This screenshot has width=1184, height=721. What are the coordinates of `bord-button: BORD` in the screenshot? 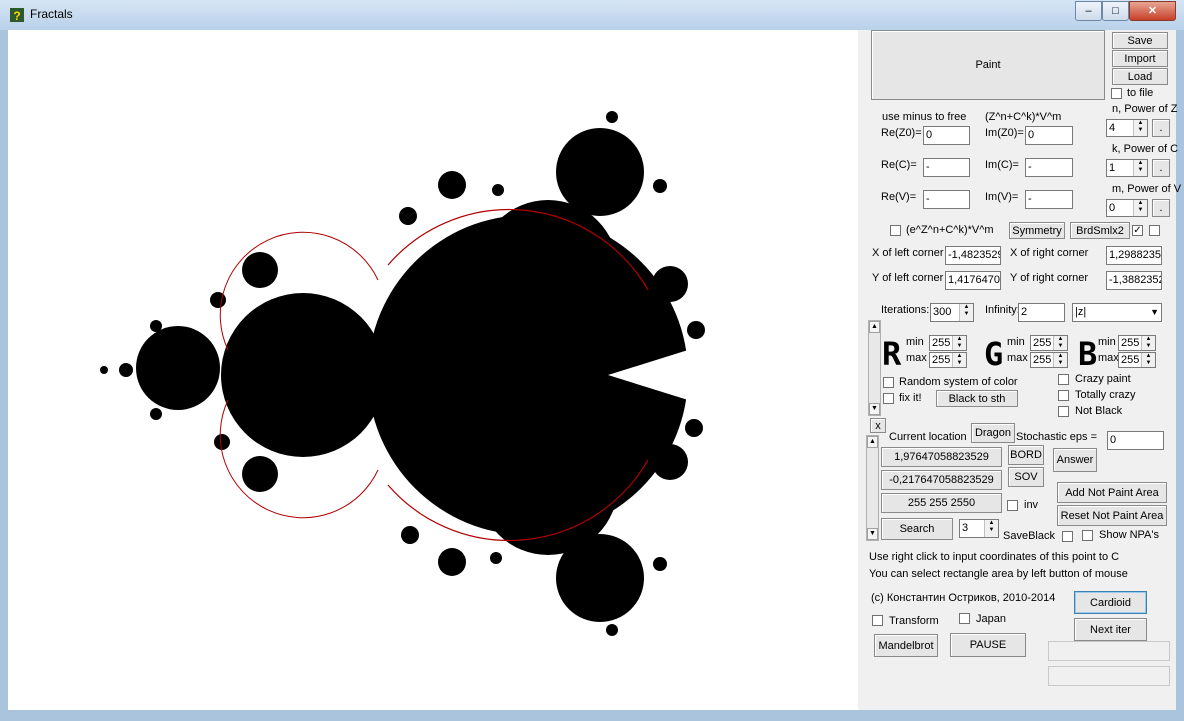 It's located at (1026, 455).